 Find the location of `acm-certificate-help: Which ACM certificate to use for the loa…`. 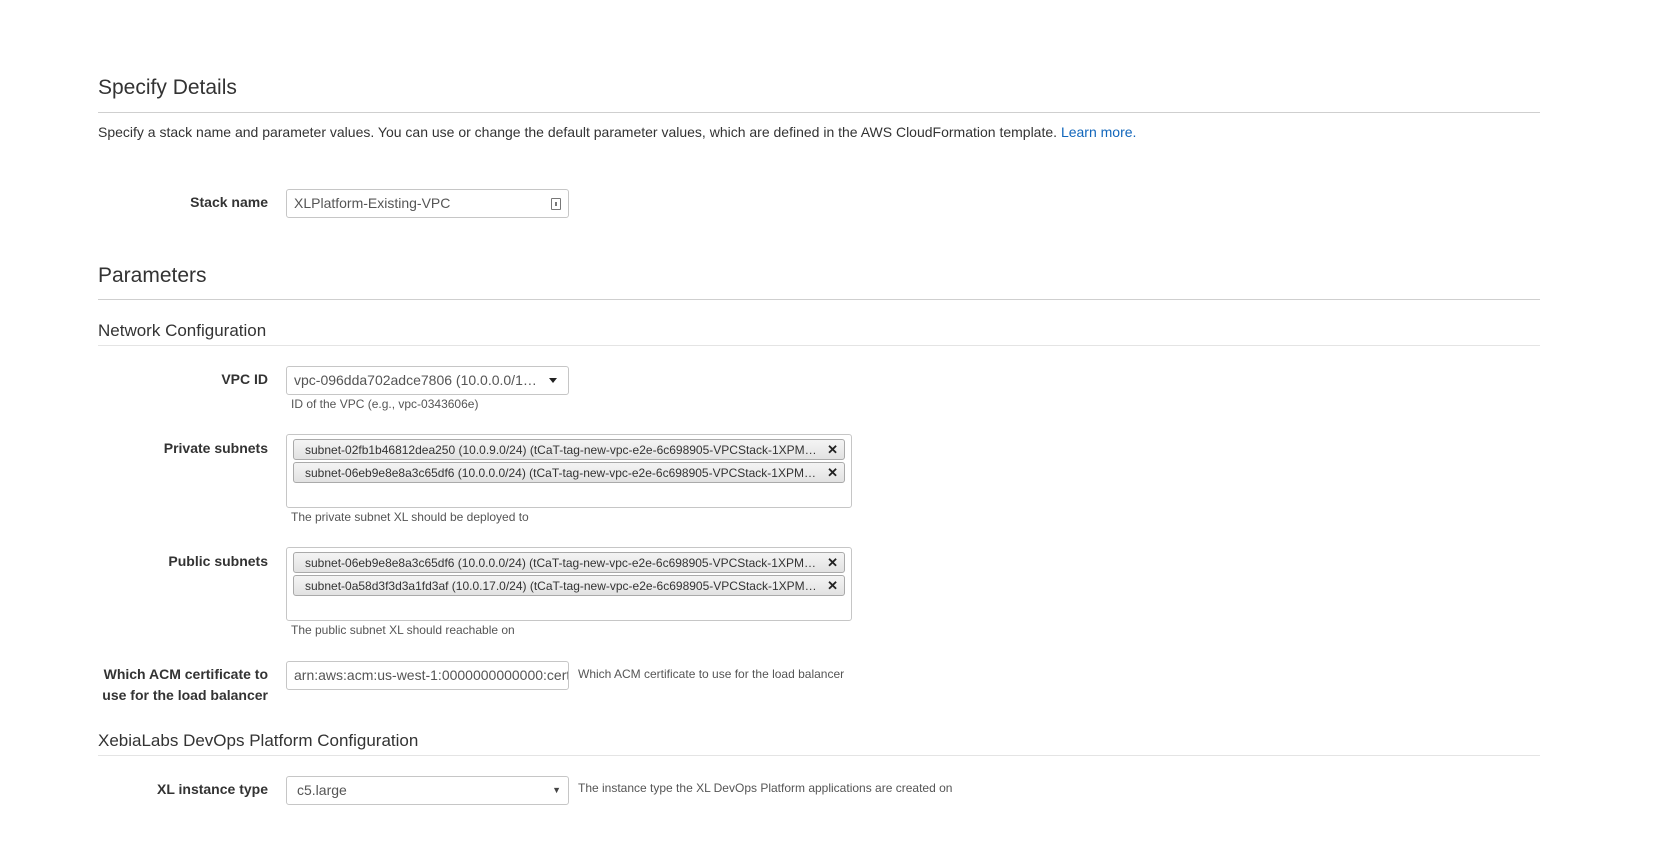

acm-certificate-help: Which ACM certificate to use for the loa… is located at coordinates (711, 674).